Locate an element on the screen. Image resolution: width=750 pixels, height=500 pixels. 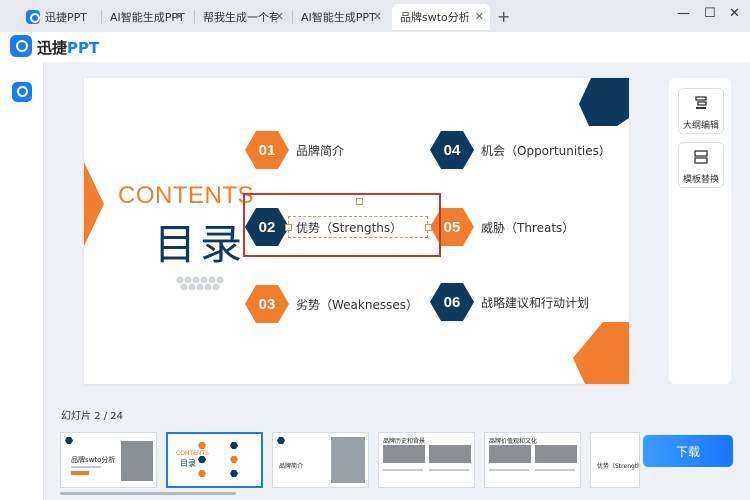
slide-thumbnail-4: 品牌历史和背景 is located at coordinates (426, 460).